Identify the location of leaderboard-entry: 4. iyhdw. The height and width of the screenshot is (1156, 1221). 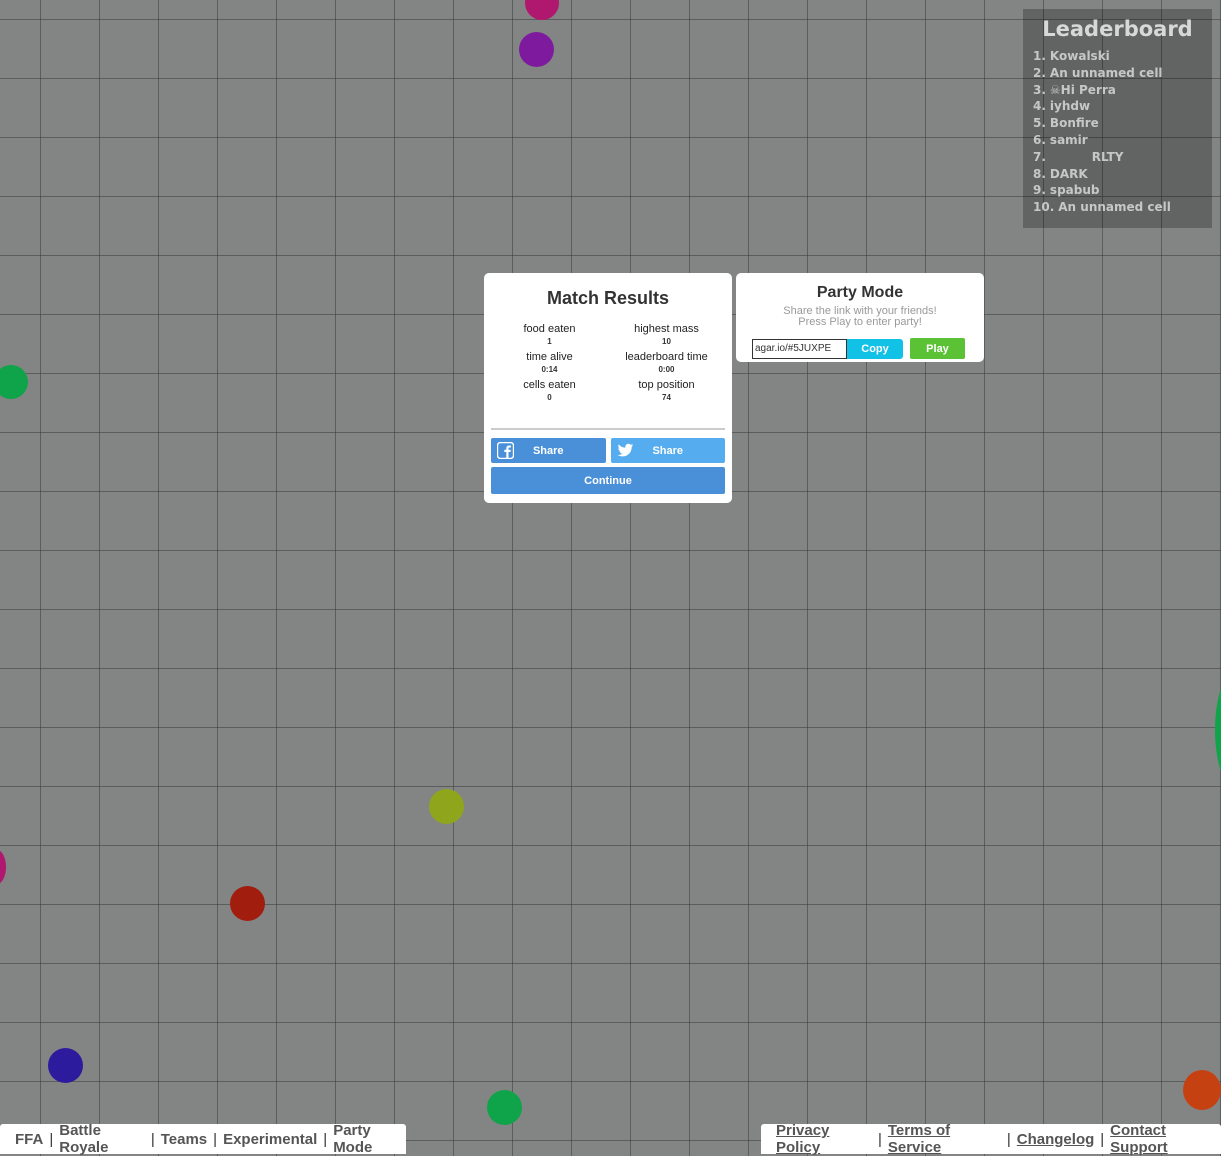
(1062, 106).